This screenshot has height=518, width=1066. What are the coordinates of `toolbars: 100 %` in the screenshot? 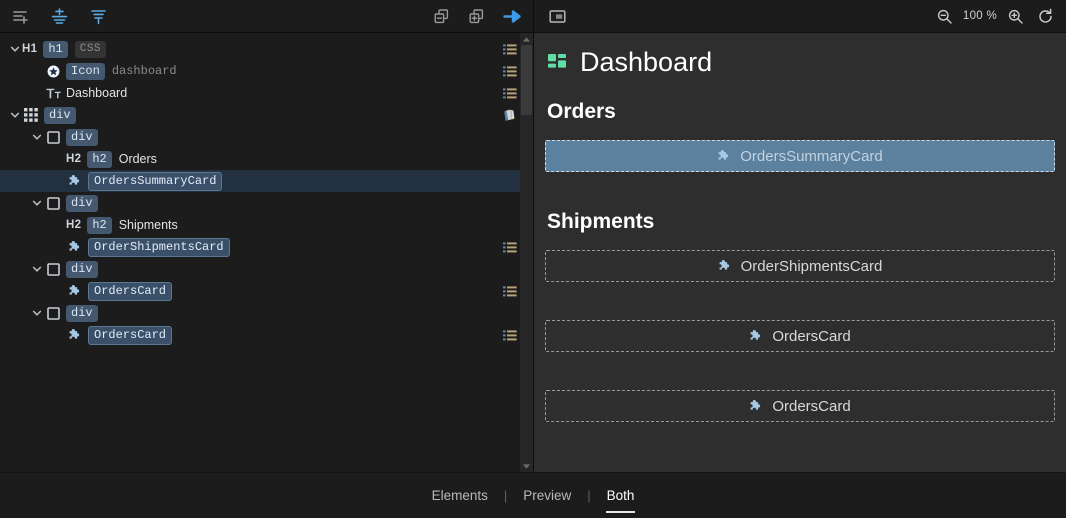 It's located at (533, 16).